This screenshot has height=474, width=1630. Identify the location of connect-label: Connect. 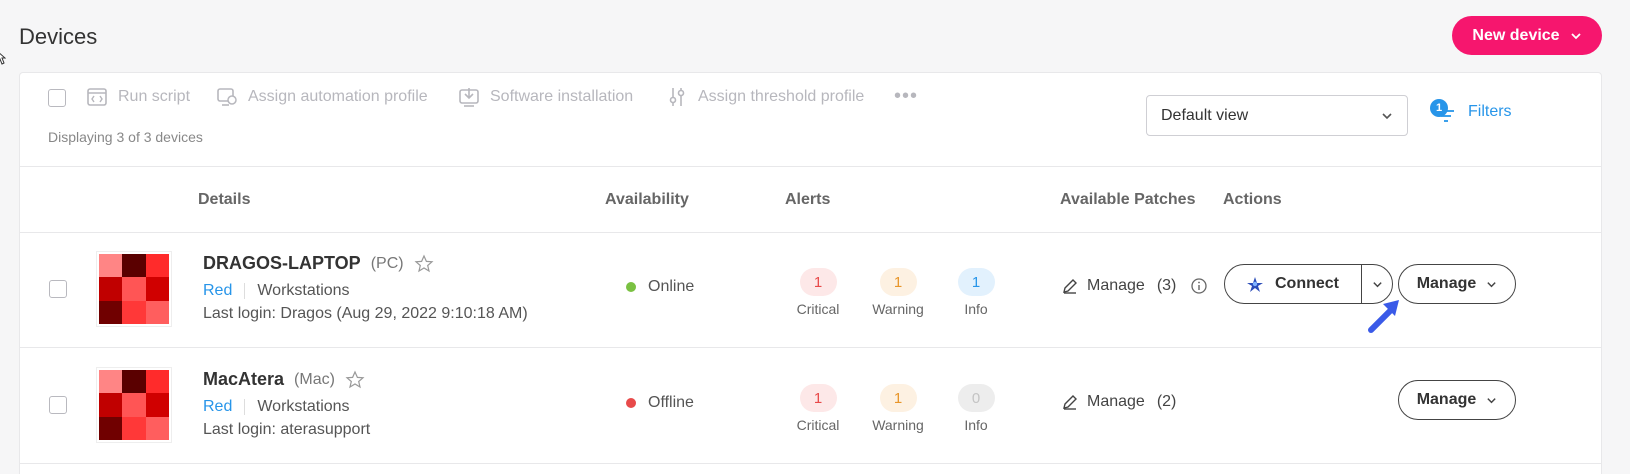
(1307, 283).